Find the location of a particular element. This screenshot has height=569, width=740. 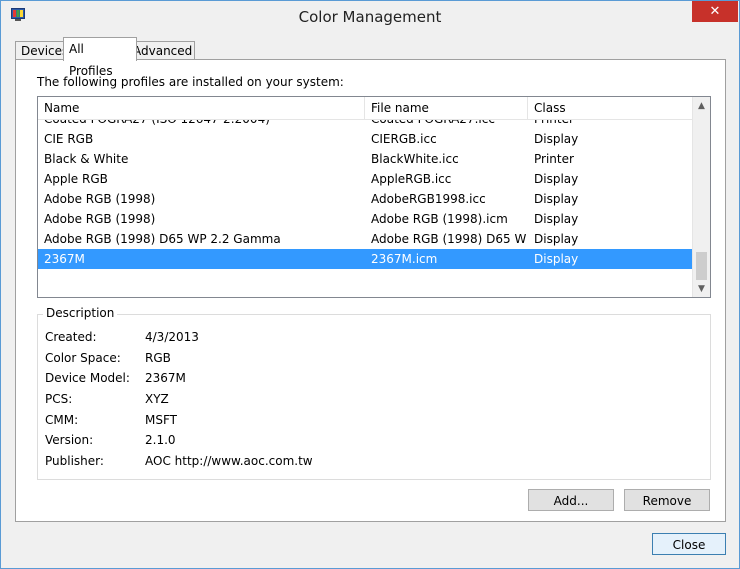

row-file-name: AppleRGB.icc is located at coordinates (411, 179).